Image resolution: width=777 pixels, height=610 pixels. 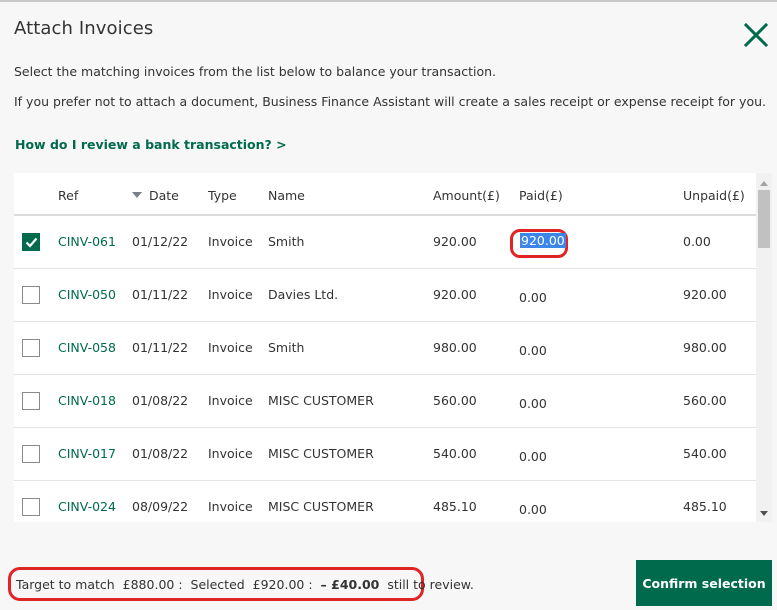 What do you see at coordinates (217, 584) in the screenshot?
I see `selected-label: Selected` at bounding box center [217, 584].